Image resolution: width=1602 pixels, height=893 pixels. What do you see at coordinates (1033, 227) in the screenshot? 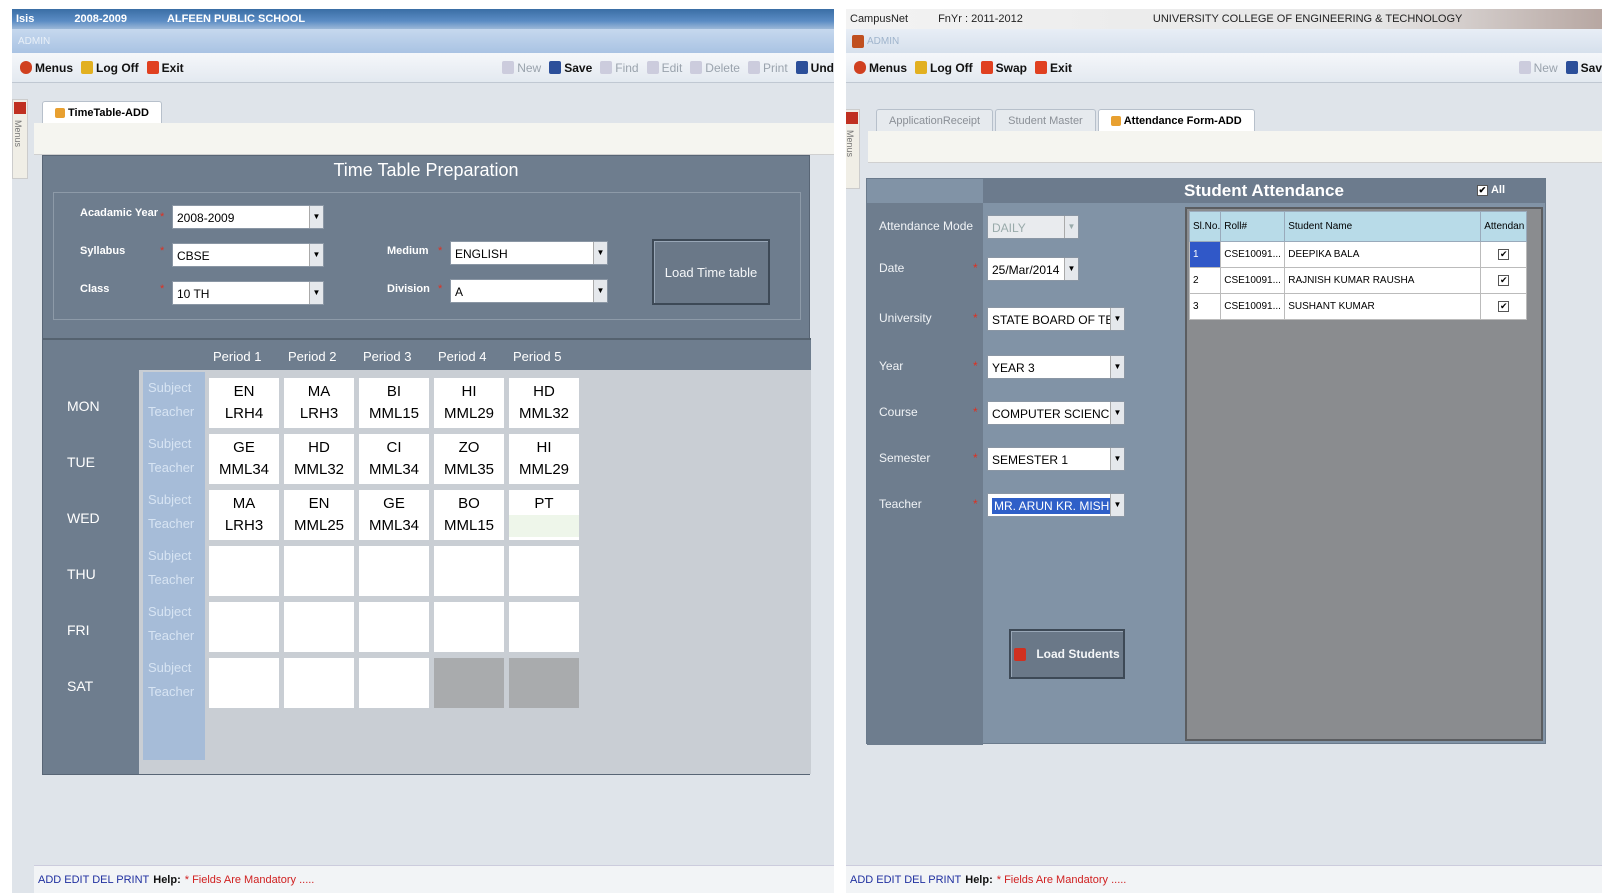
I see `field-select: DAILY ▼` at bounding box center [1033, 227].